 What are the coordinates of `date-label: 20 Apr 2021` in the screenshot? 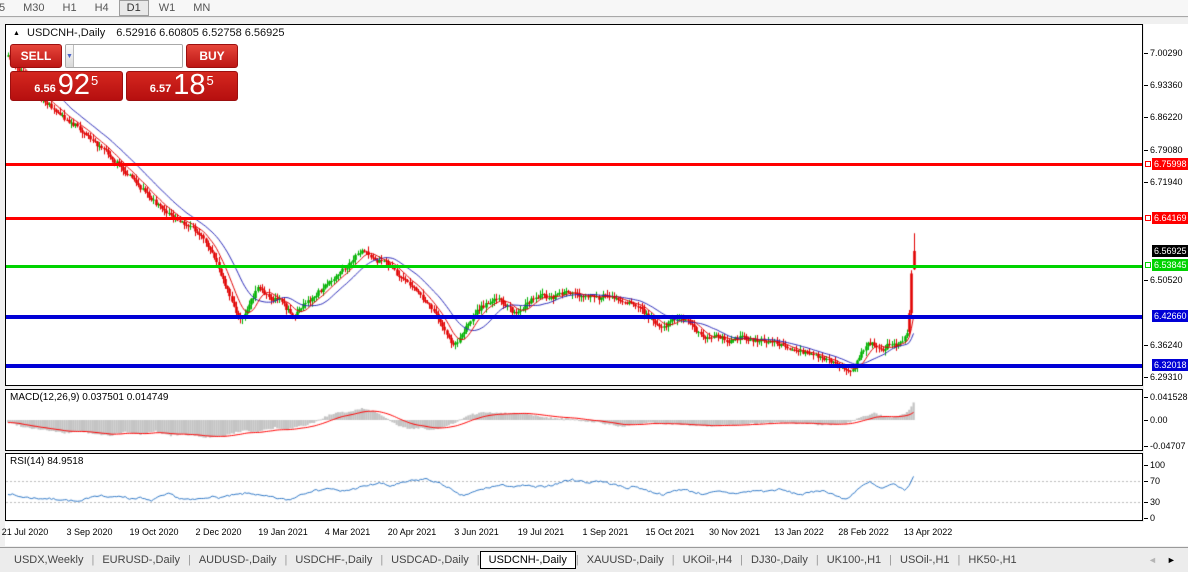 It's located at (412, 532).